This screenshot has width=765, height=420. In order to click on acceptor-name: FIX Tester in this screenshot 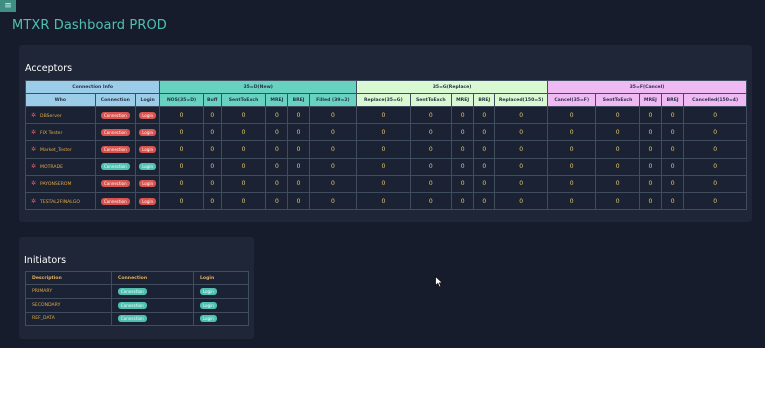, I will do `click(51, 133)`.